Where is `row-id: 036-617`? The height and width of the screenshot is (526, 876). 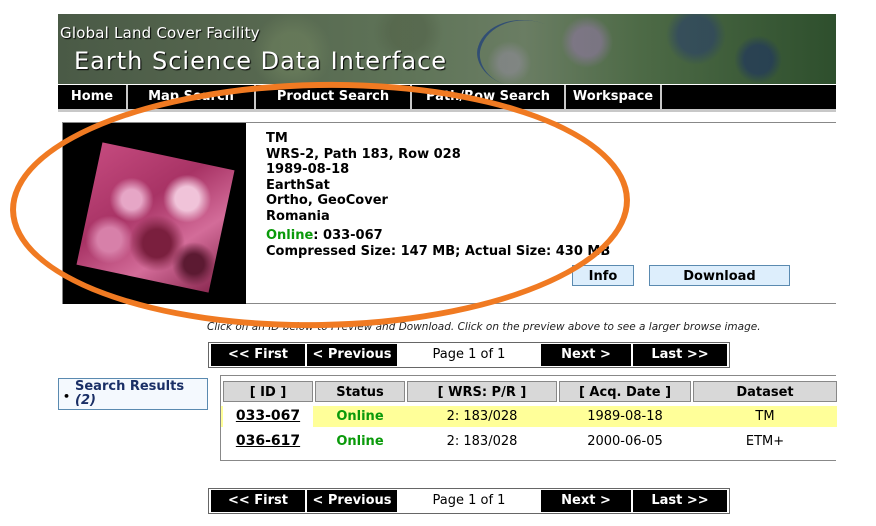 row-id: 036-617 is located at coordinates (268, 441).